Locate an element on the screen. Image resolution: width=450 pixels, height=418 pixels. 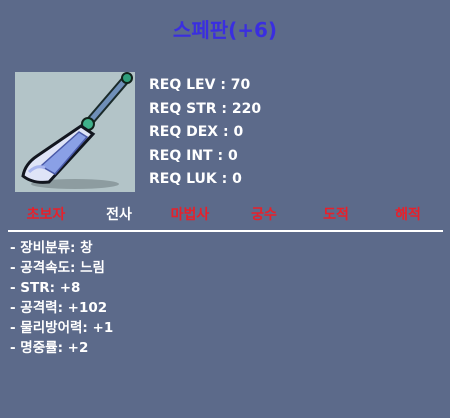
job-warrior: 전사 is located at coordinates (119, 215).